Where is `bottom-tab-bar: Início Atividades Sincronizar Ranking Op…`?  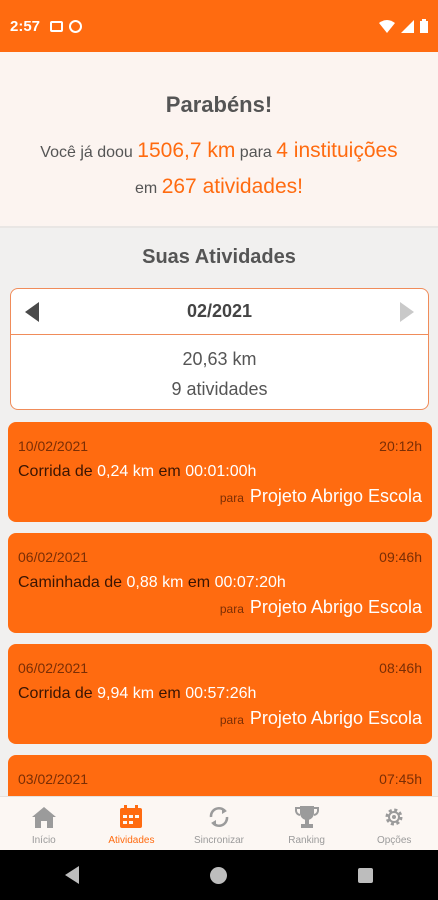
bottom-tab-bar: Início Atividades Sincronizar Ranking Op… is located at coordinates (219, 823).